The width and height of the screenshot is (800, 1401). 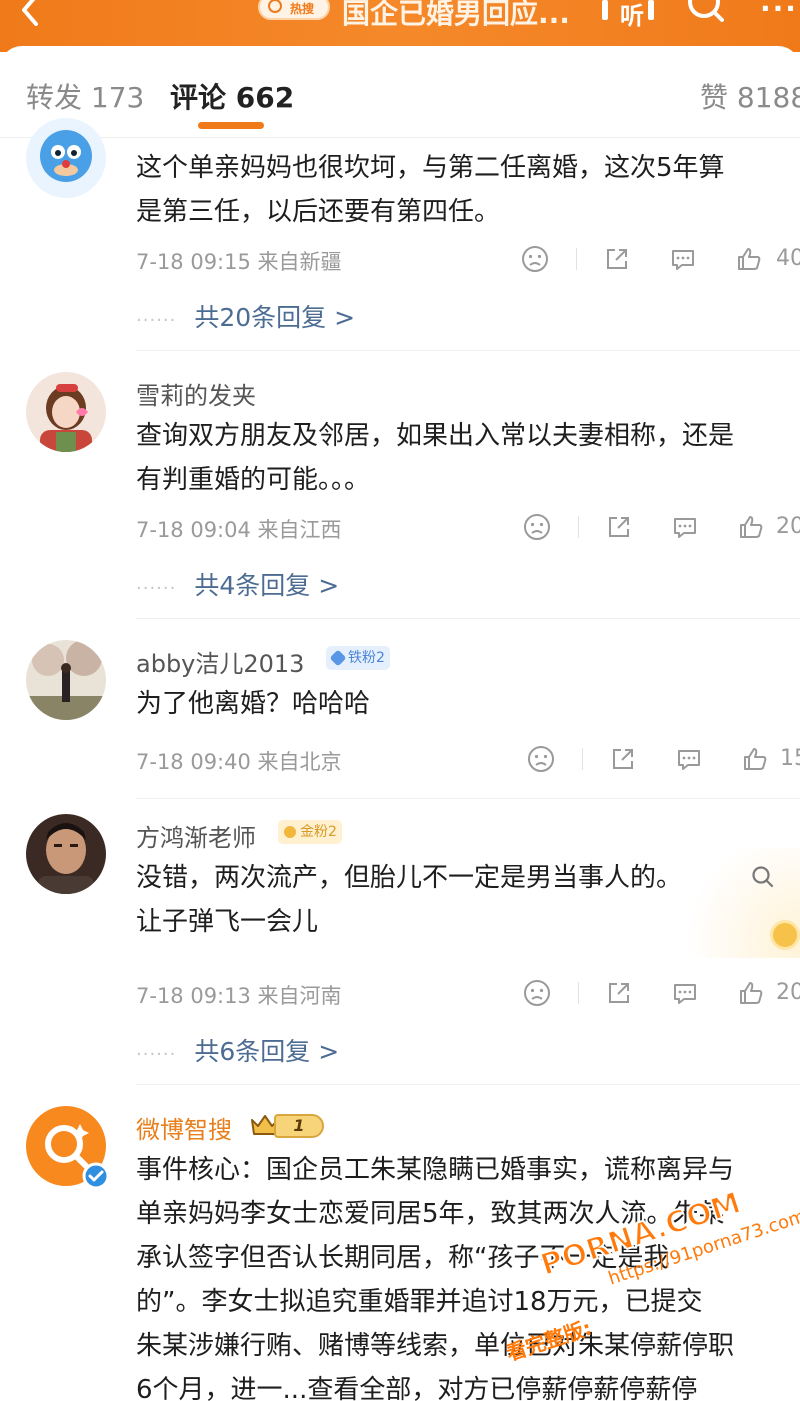 I want to click on comment-location: 来自江西, so click(x=299, y=530).